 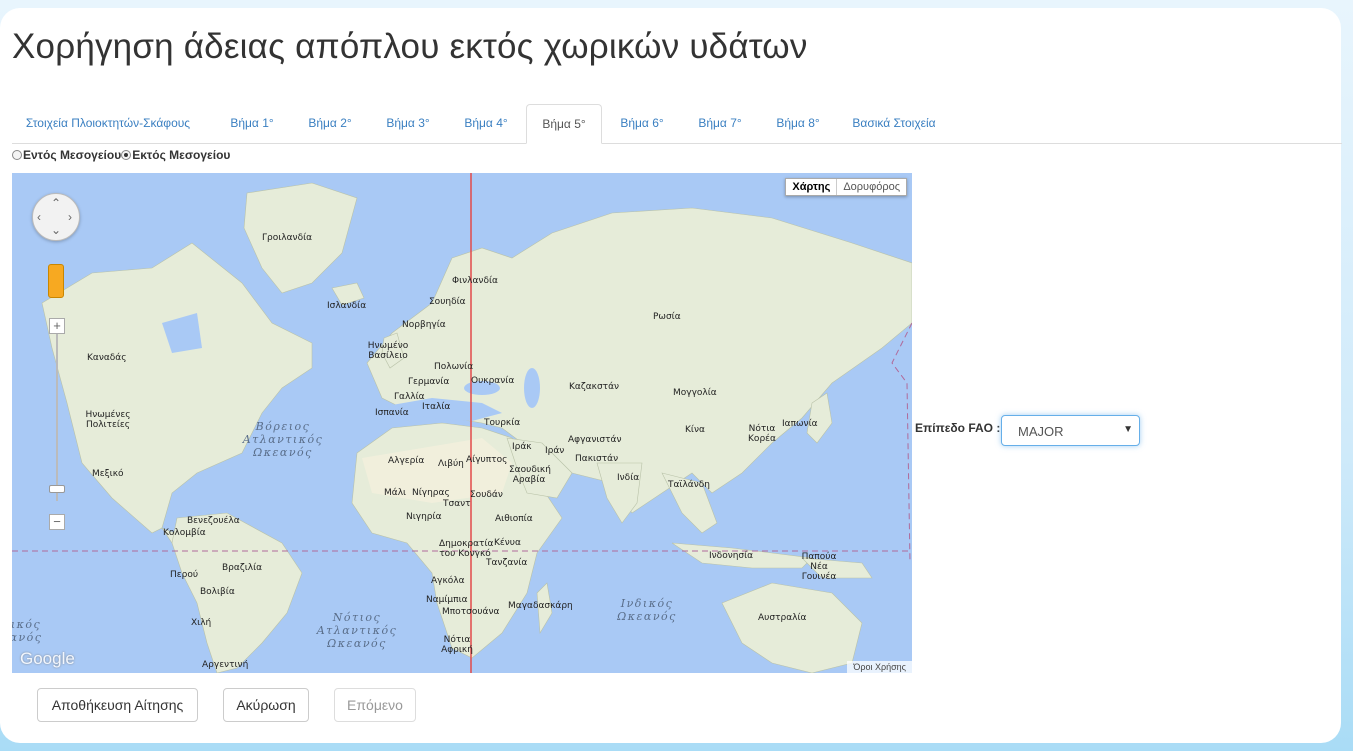 I want to click on map-label-uk-text: Ηνωμένο Βασίλειο, so click(x=388, y=351).